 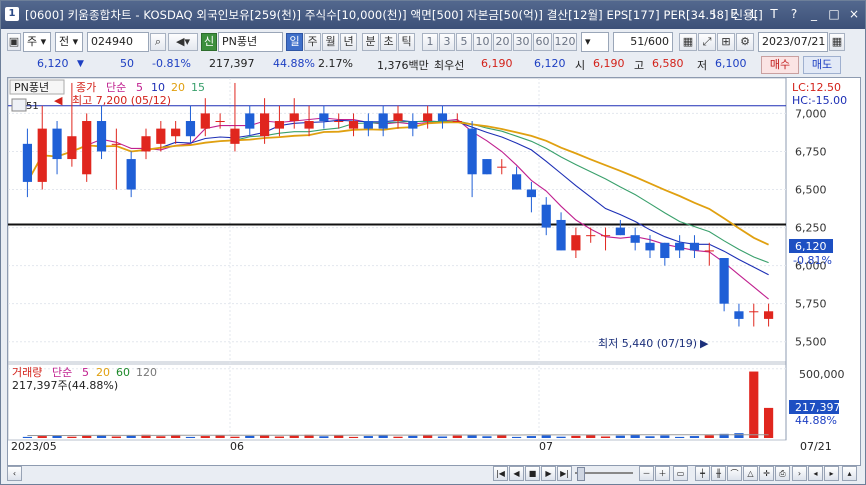 What do you see at coordinates (69, 42) in the screenshot?
I see `market-select: 전 ▾` at bounding box center [69, 42].